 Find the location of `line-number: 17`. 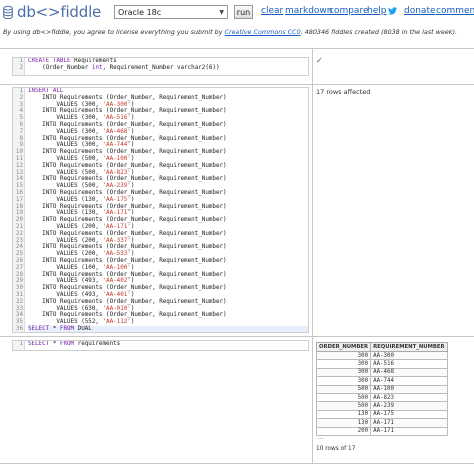

line-number: 17 is located at coordinates (19, 199).